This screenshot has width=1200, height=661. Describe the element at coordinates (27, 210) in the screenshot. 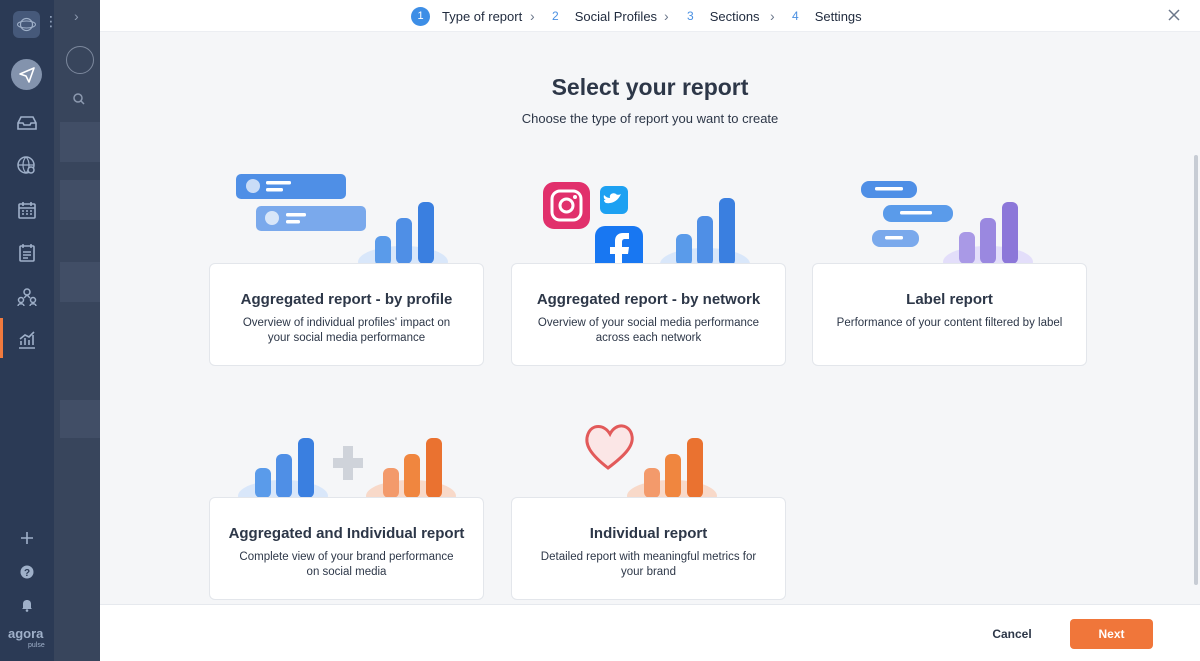

I see `calendar-icon` at that location.